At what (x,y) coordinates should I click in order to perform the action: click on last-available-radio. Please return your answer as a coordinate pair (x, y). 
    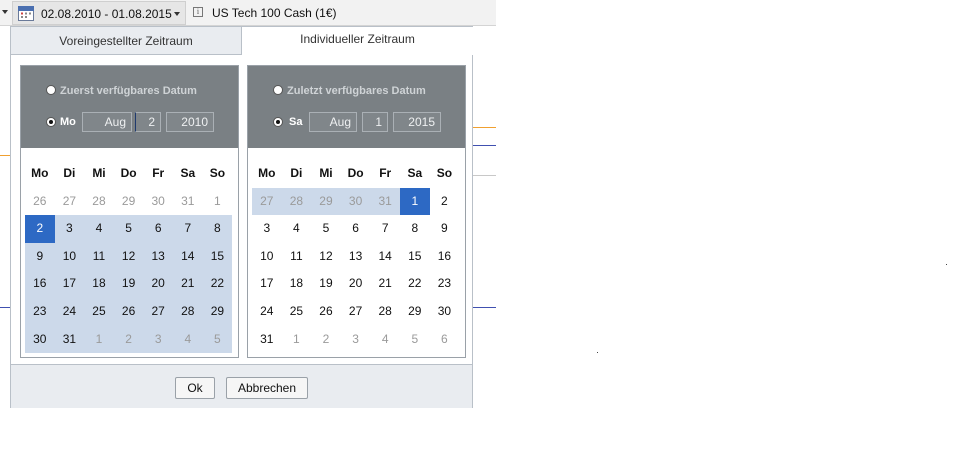
    Looking at the image, I should click on (278, 90).